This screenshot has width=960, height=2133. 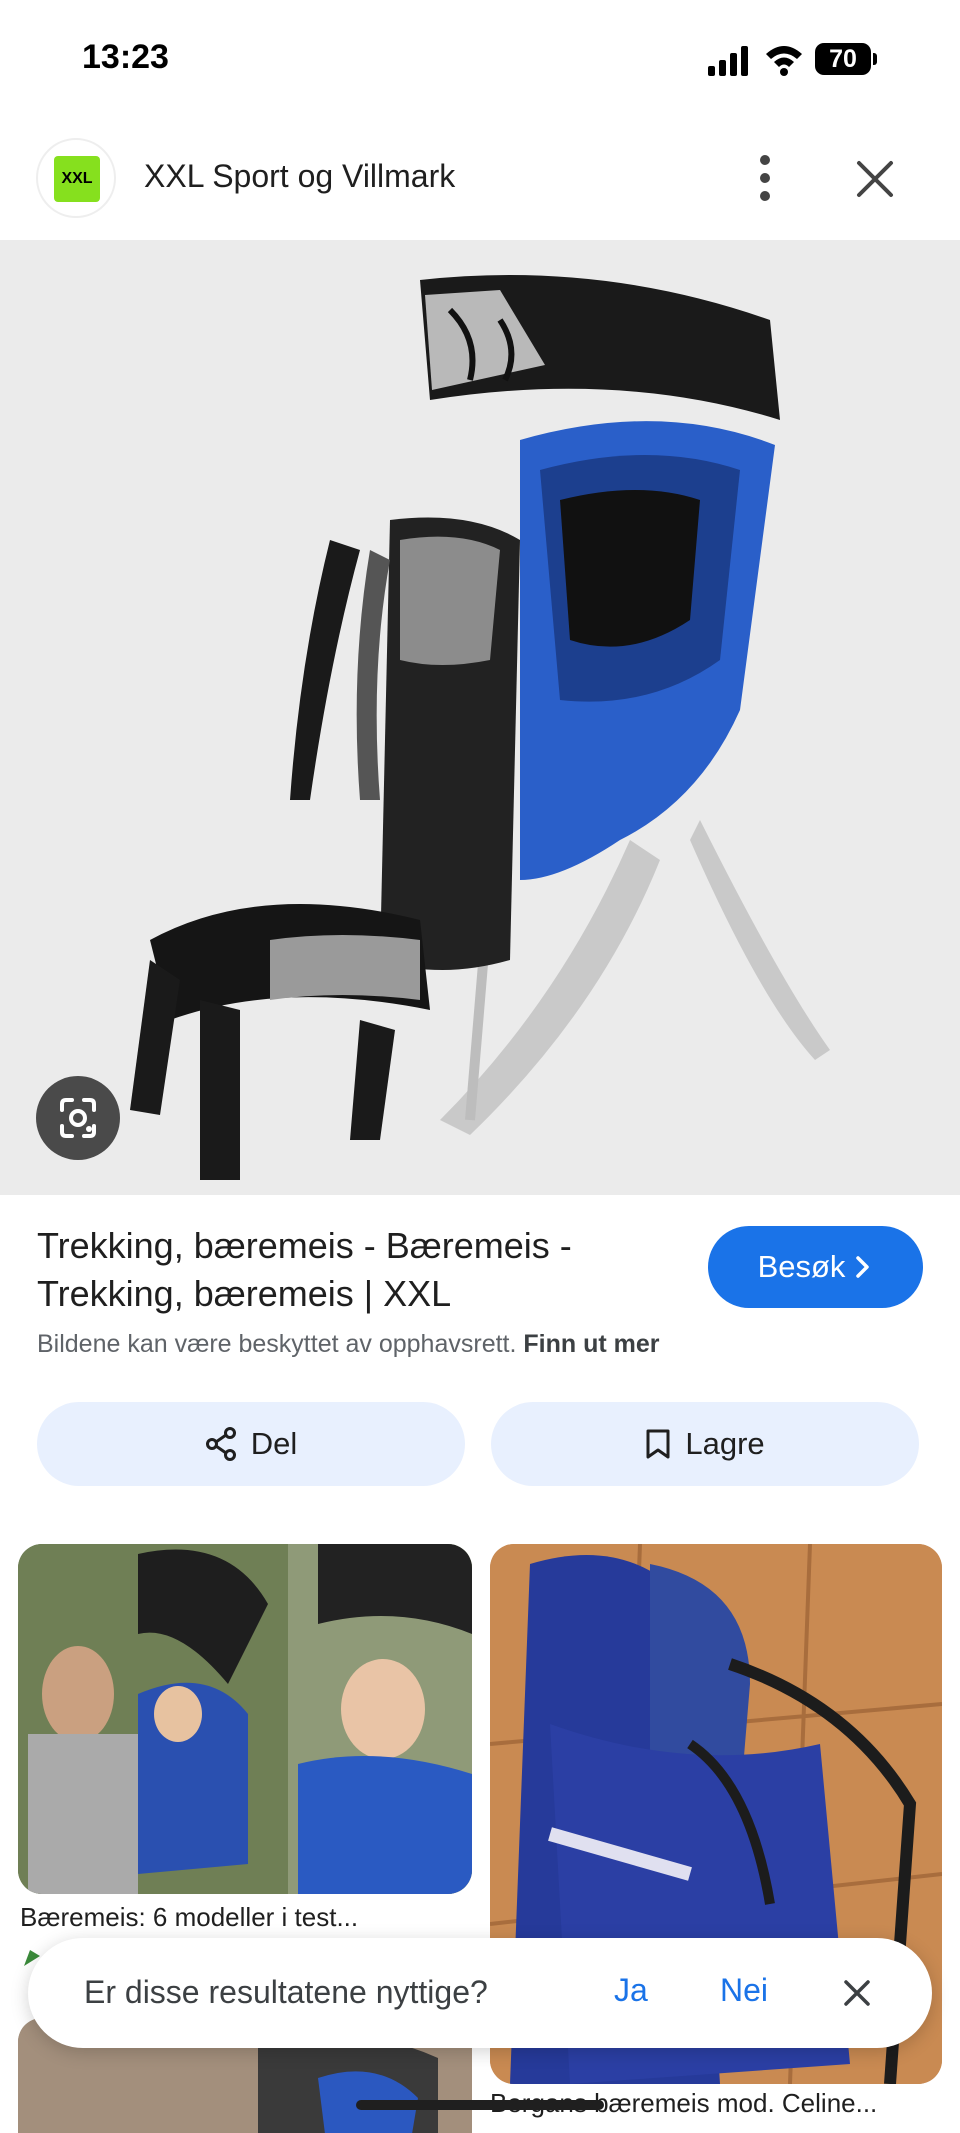 I want to click on wifi-icon, so click(x=784, y=61).